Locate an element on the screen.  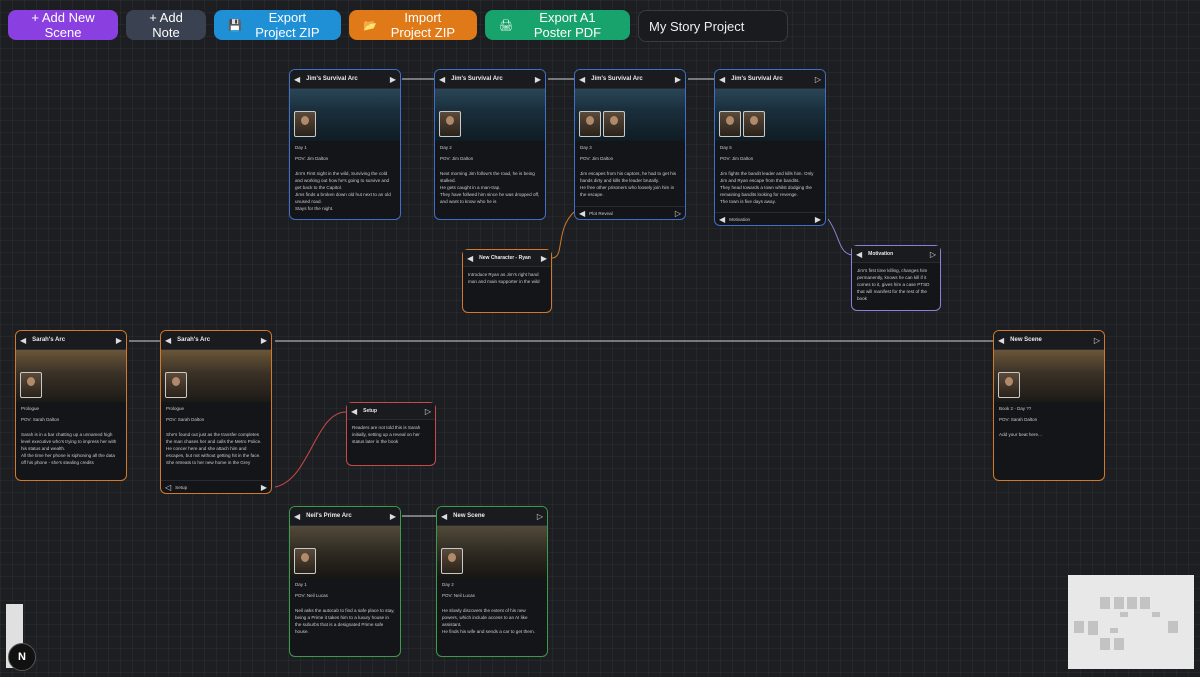
minimap is located at coordinates (1131, 622).